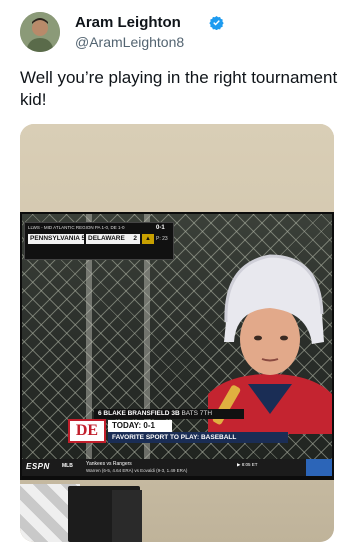 The image size is (354, 555). What do you see at coordinates (106, 238) in the screenshot?
I see `scorebug-team2-name: DELAWARE` at bounding box center [106, 238].